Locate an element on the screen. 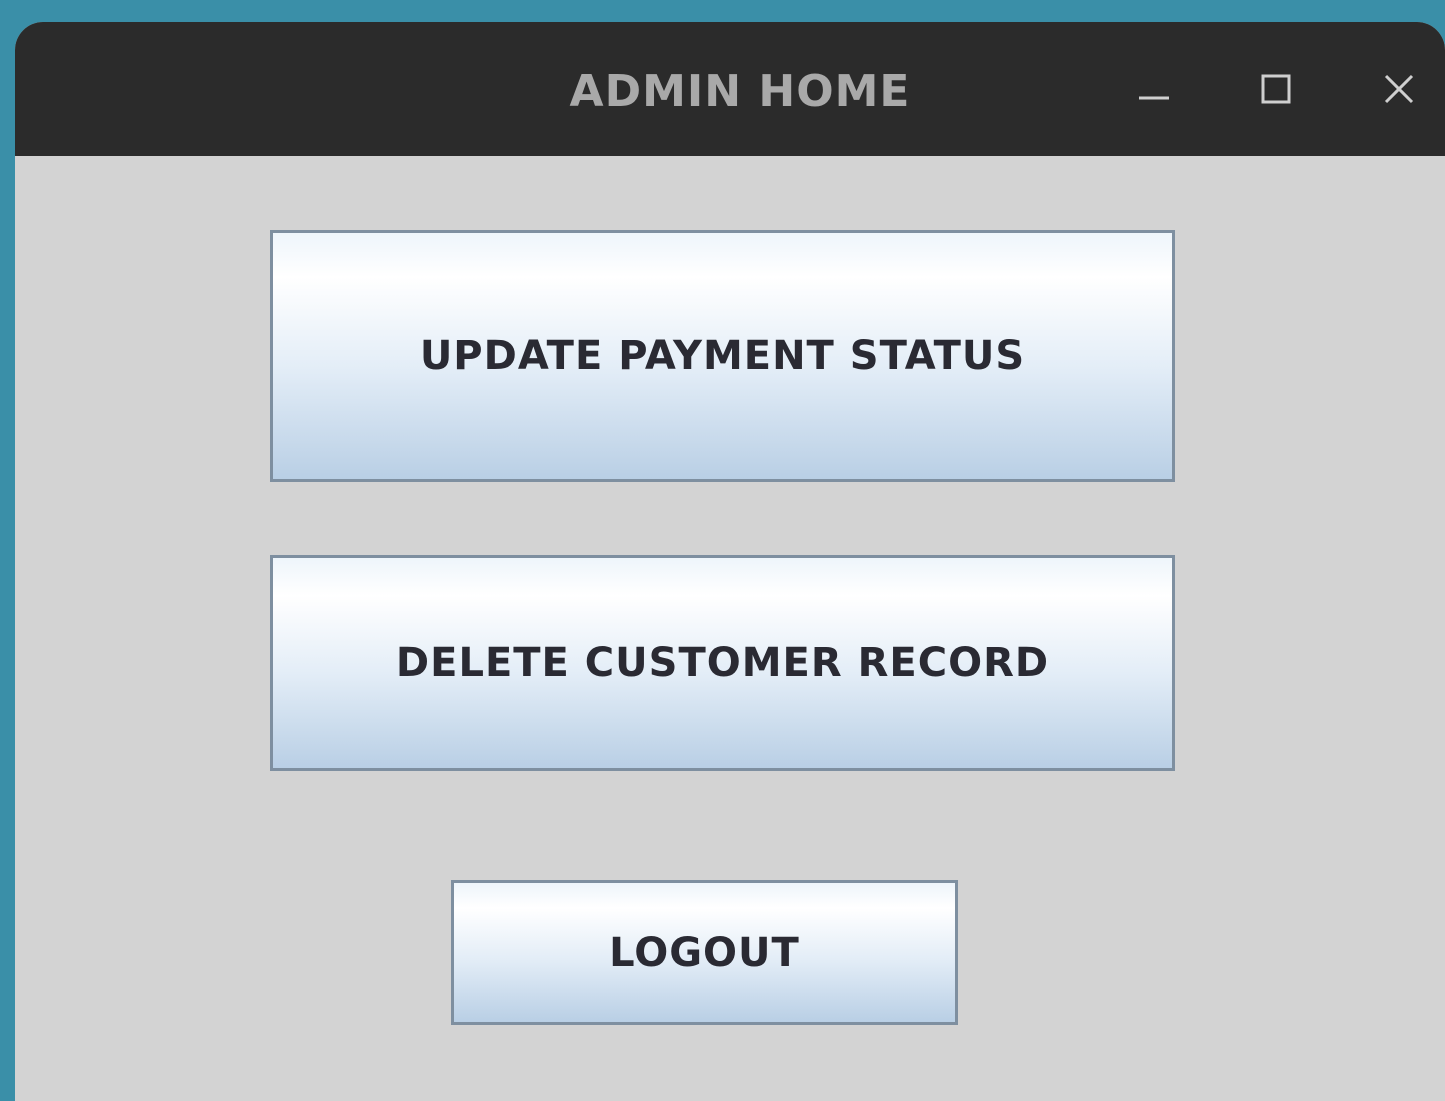  delete-customer-record-button: DELETE CUSTOMER RECORD is located at coordinates (722, 663).